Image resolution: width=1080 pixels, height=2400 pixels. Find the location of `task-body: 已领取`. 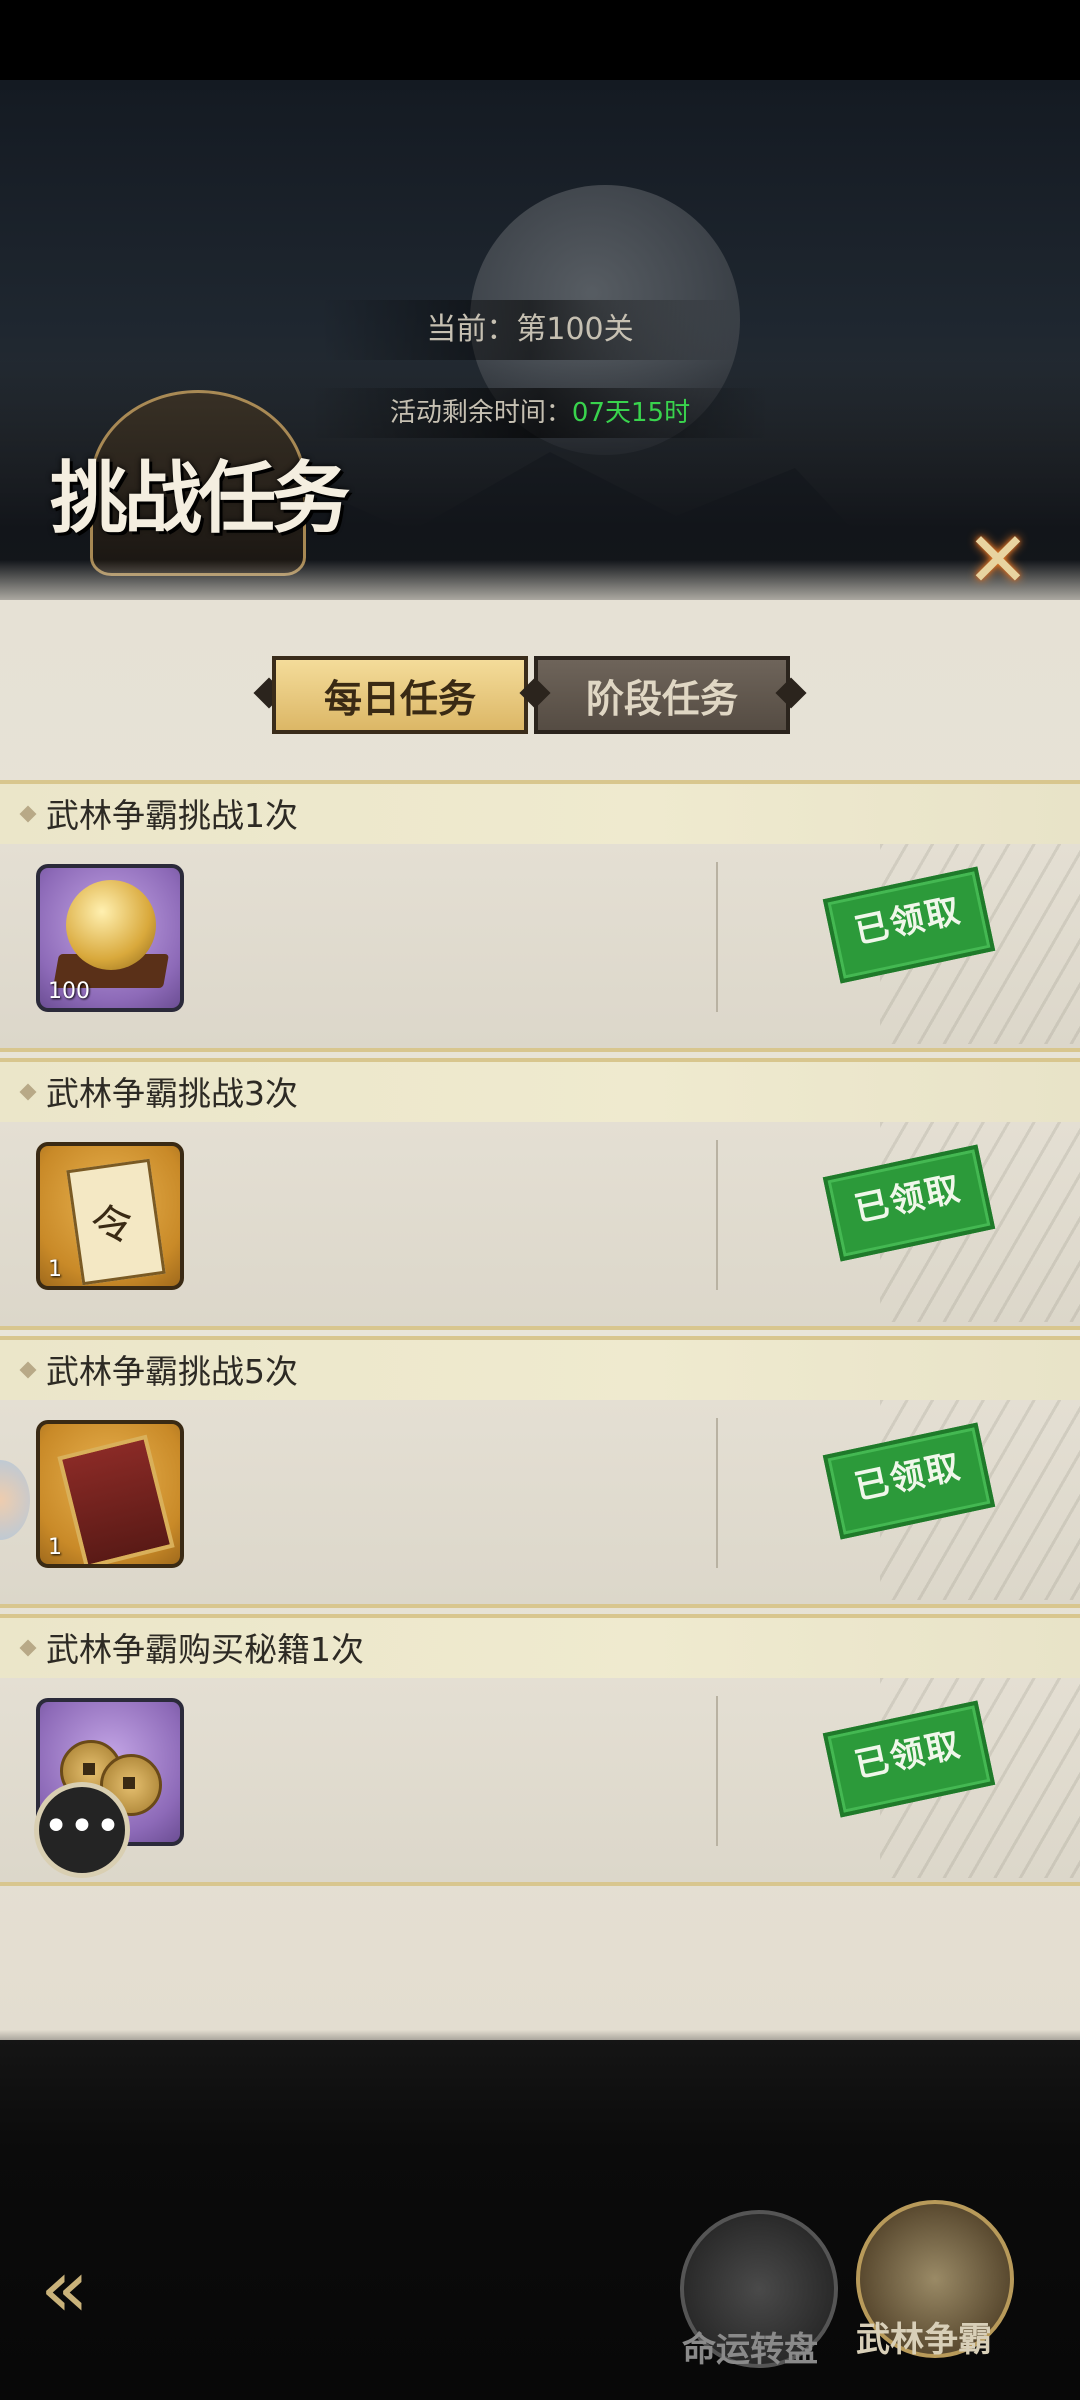

task-body: 已领取 is located at coordinates (540, 1782).